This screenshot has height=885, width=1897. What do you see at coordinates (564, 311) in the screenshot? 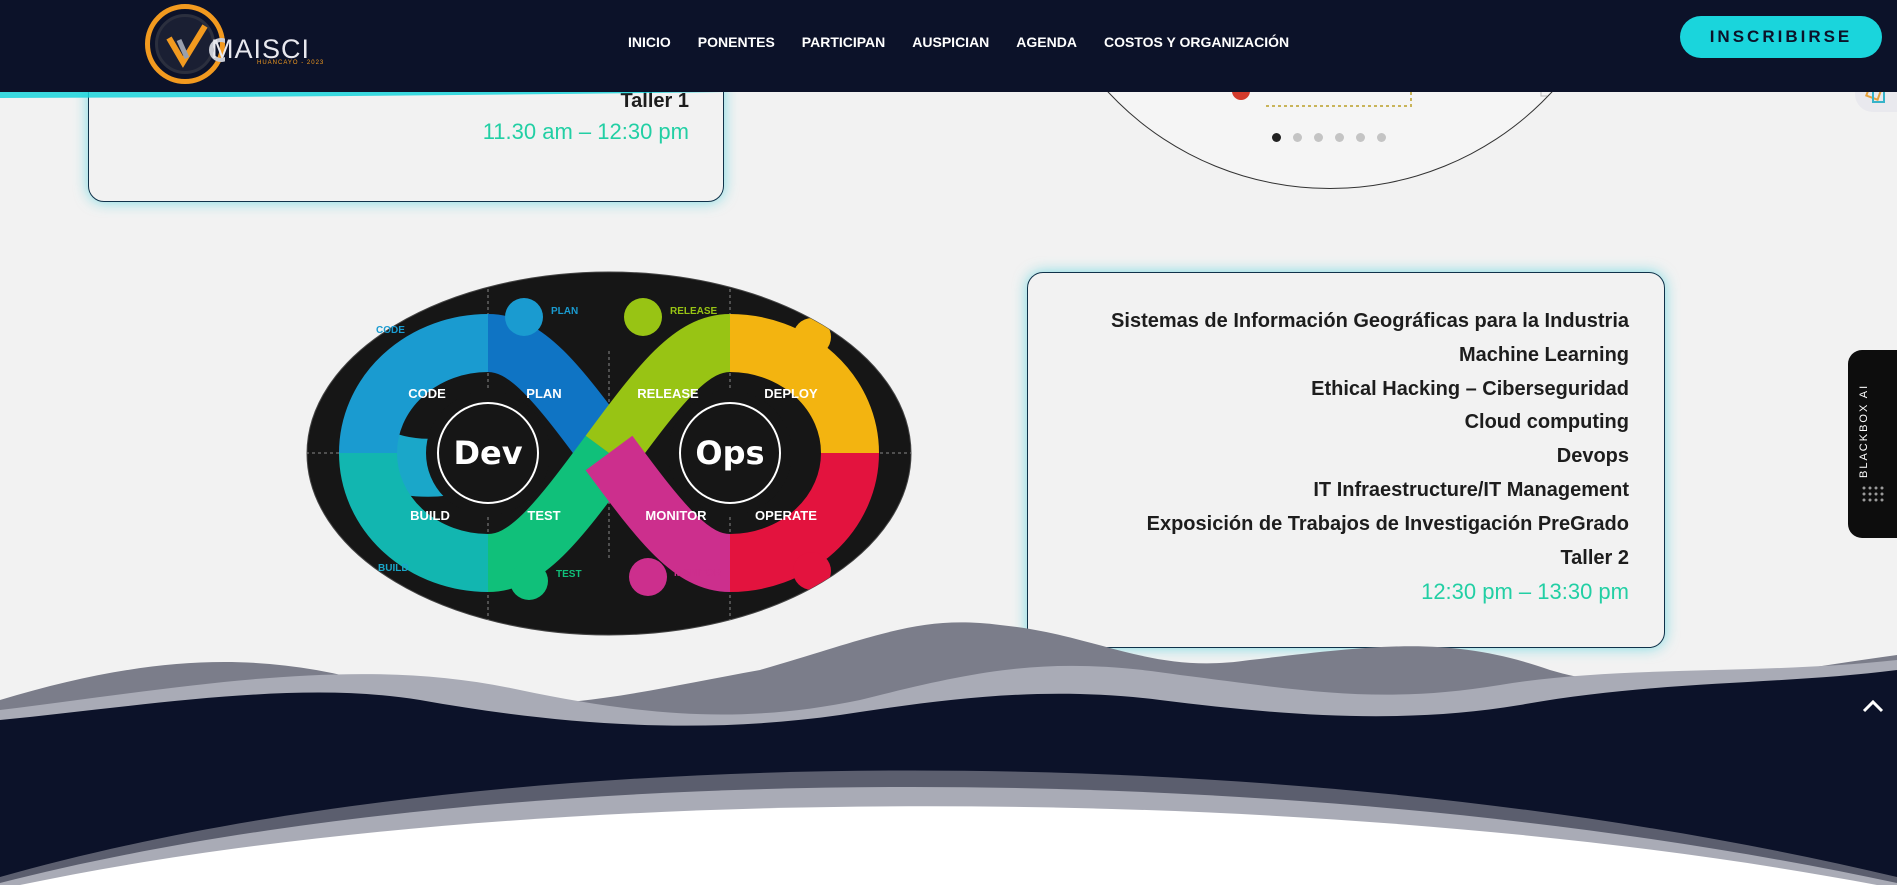
I see `icon-label: PLAN` at bounding box center [564, 311].